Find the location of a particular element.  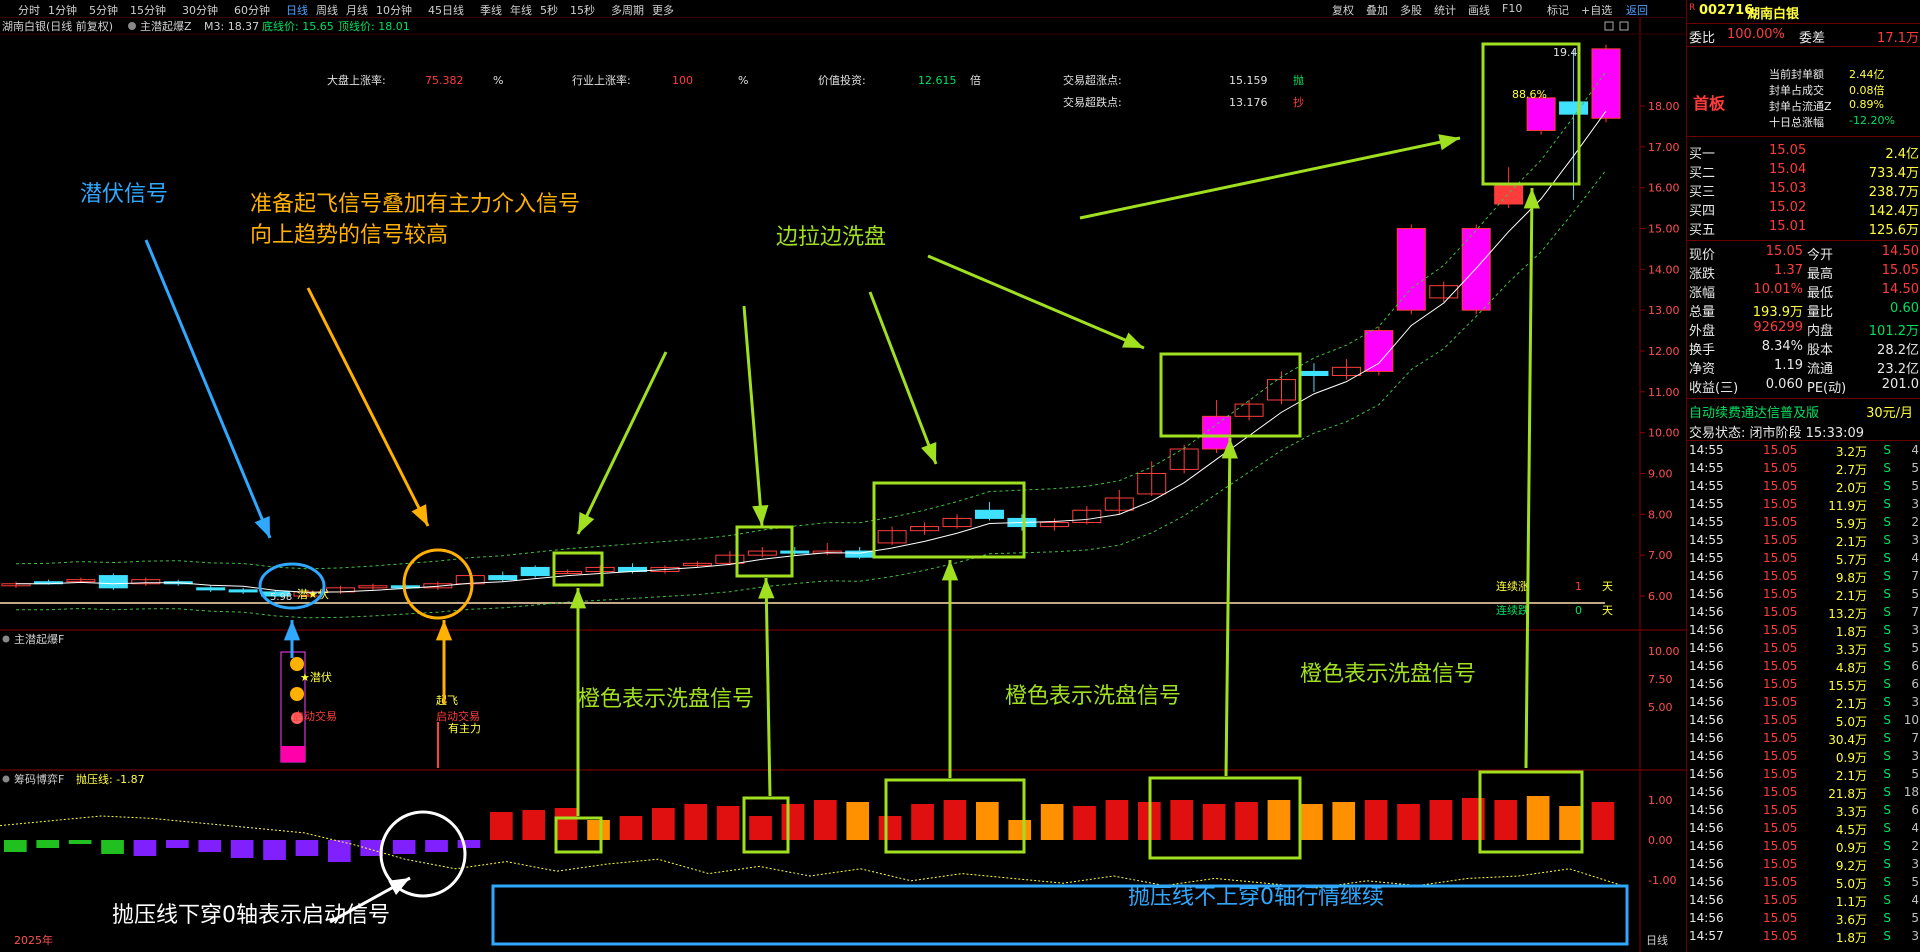

tab-period-9: 10分钟 is located at coordinates (394, 10).